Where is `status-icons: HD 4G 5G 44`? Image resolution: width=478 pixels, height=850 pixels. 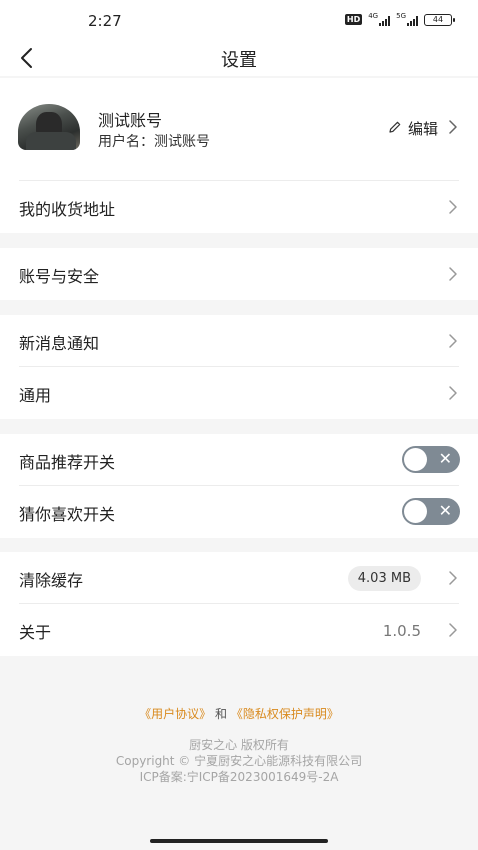 status-icons: HD 4G 5G 44 is located at coordinates (399, 19).